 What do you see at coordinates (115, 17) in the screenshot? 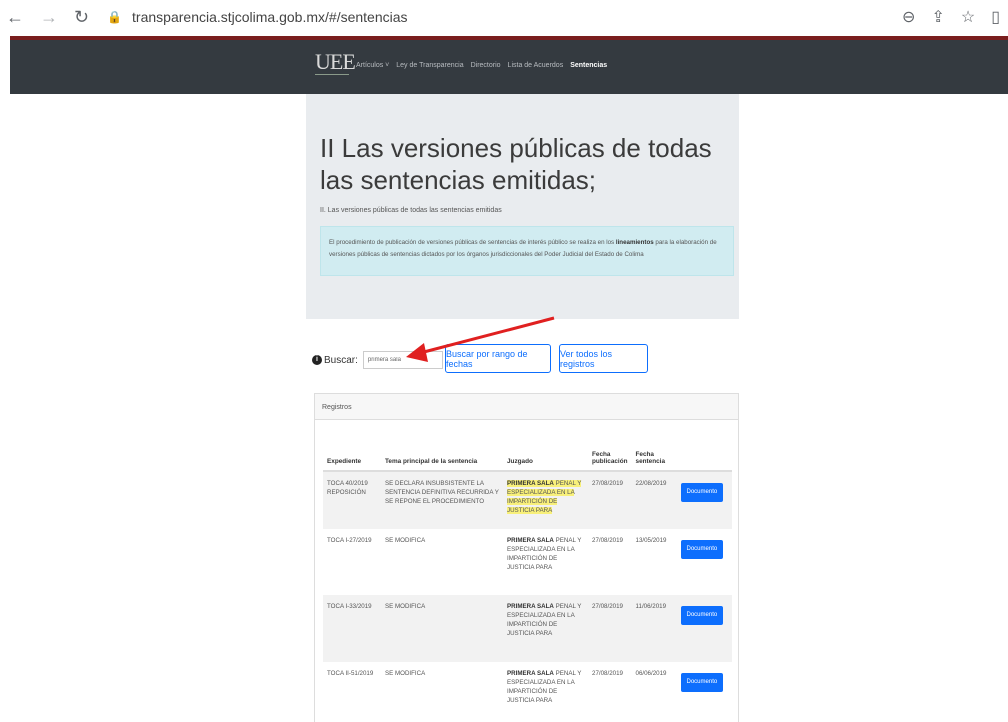
I see `lock-icon: 🔒` at bounding box center [115, 17].